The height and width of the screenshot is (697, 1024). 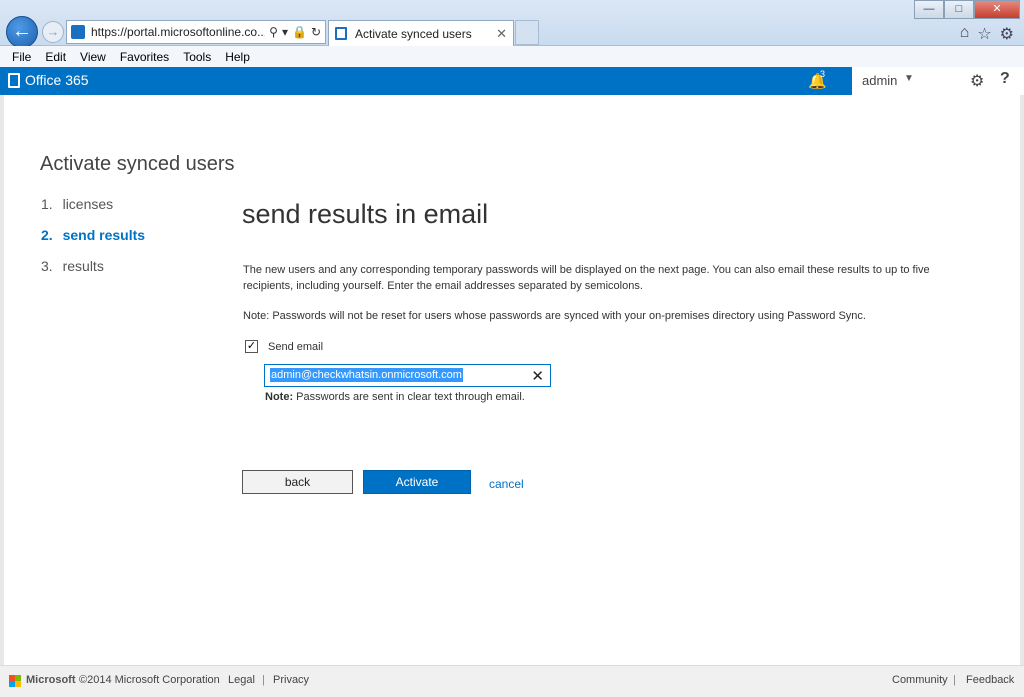 I want to click on minimize-icon: —, so click(x=929, y=9).